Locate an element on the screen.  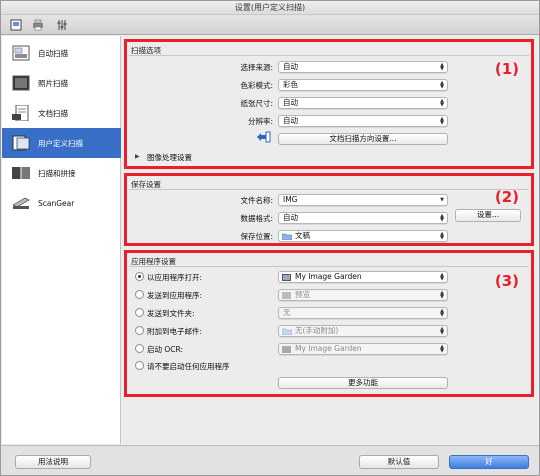
printer-icon is located at coordinates (38, 25).